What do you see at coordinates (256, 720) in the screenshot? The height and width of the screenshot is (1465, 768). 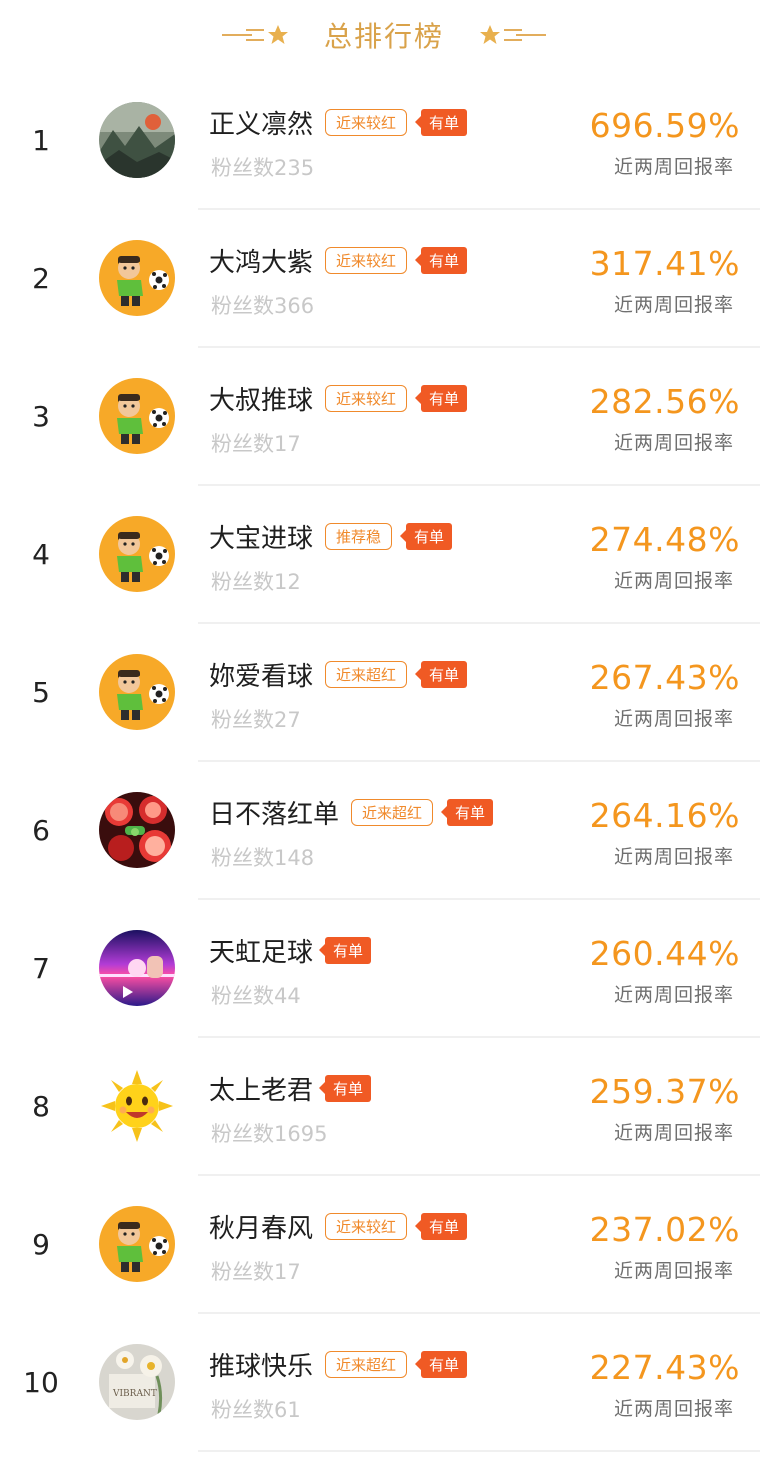 I see `fan-count: 粉丝数27` at bounding box center [256, 720].